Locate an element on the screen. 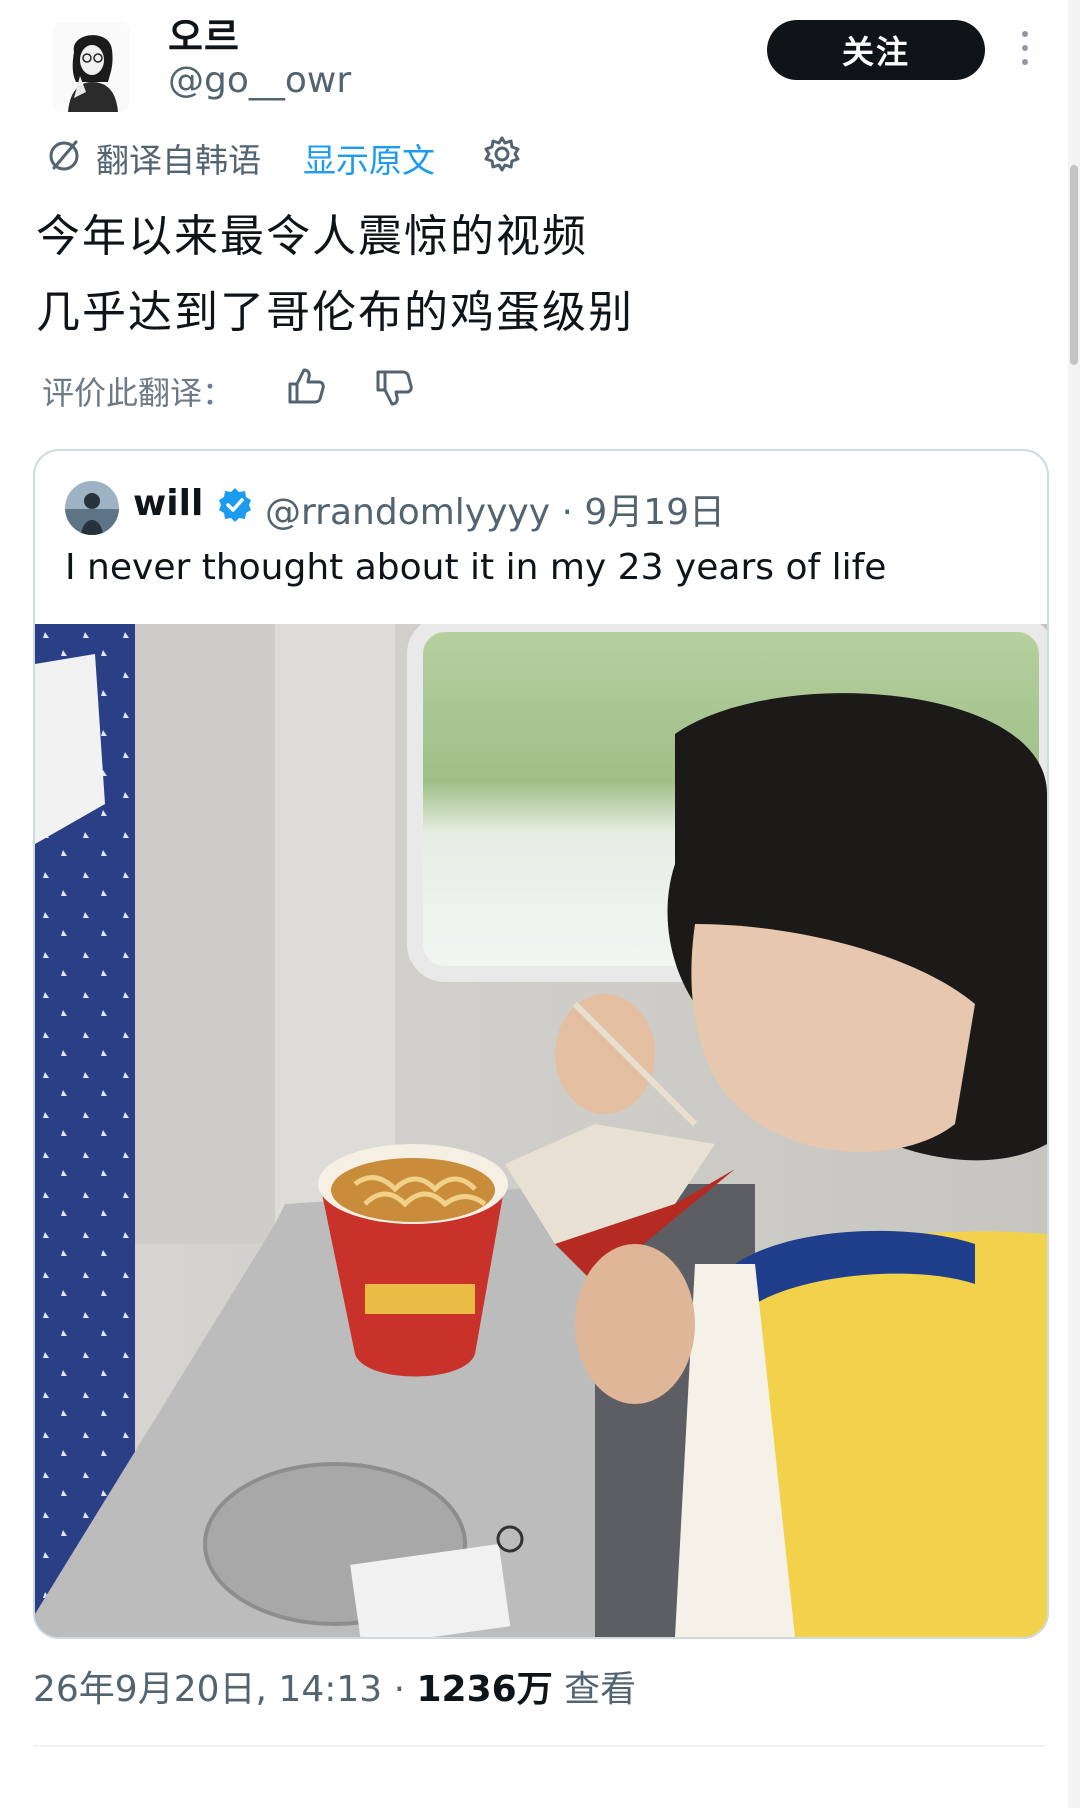  view-count: 1236万 is located at coordinates (484, 1689).